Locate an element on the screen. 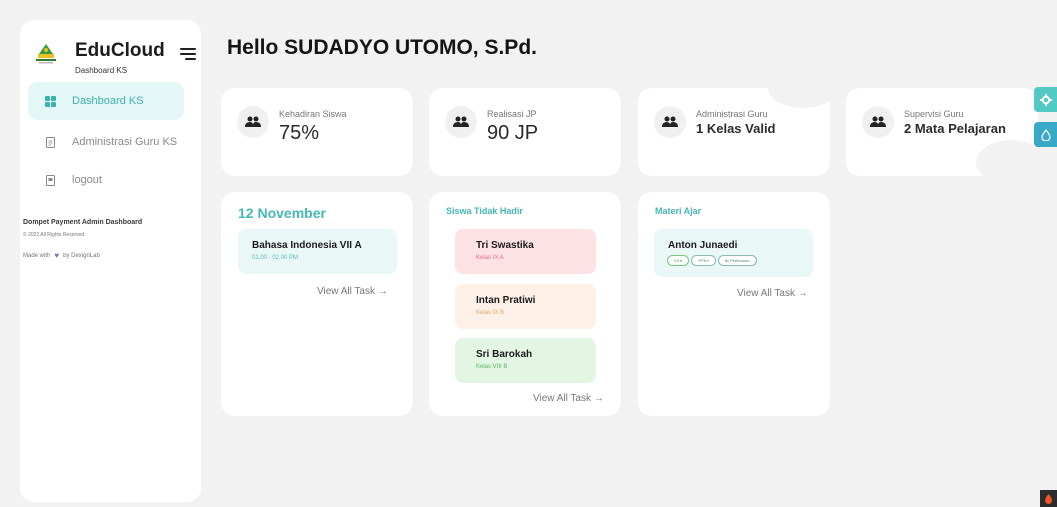 This screenshot has width=1057, height=507. stat-value: 90 JP is located at coordinates (513, 133).